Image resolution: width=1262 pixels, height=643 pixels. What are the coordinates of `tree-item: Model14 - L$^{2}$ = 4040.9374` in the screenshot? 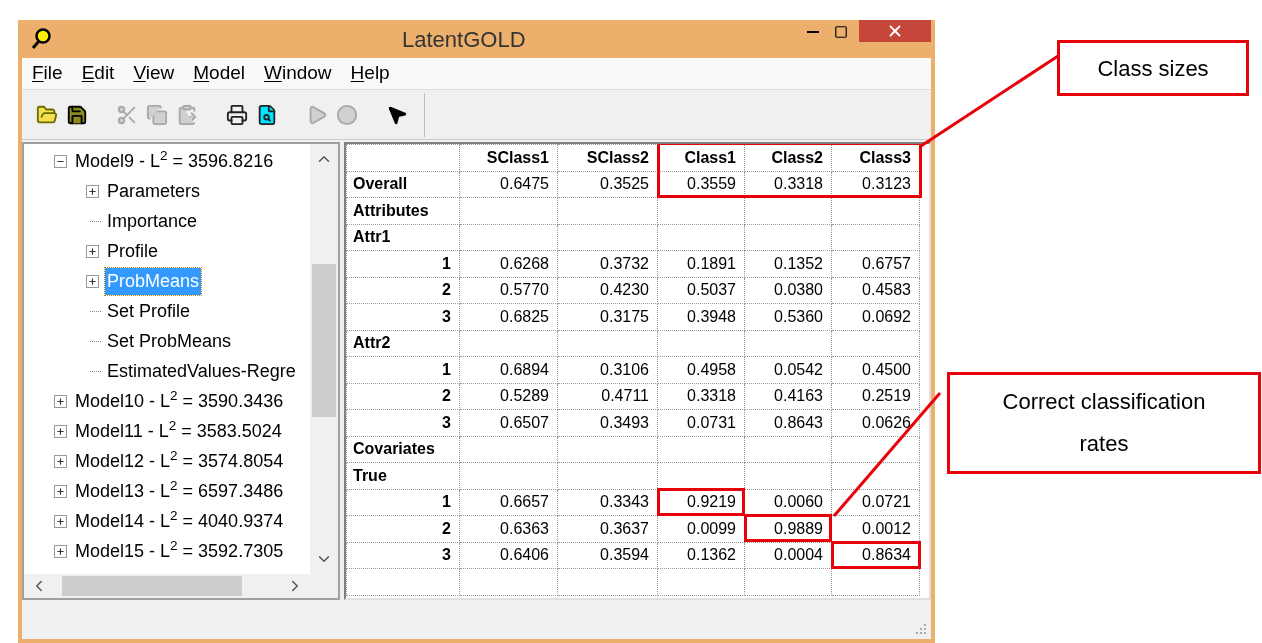 It's located at (179, 521).